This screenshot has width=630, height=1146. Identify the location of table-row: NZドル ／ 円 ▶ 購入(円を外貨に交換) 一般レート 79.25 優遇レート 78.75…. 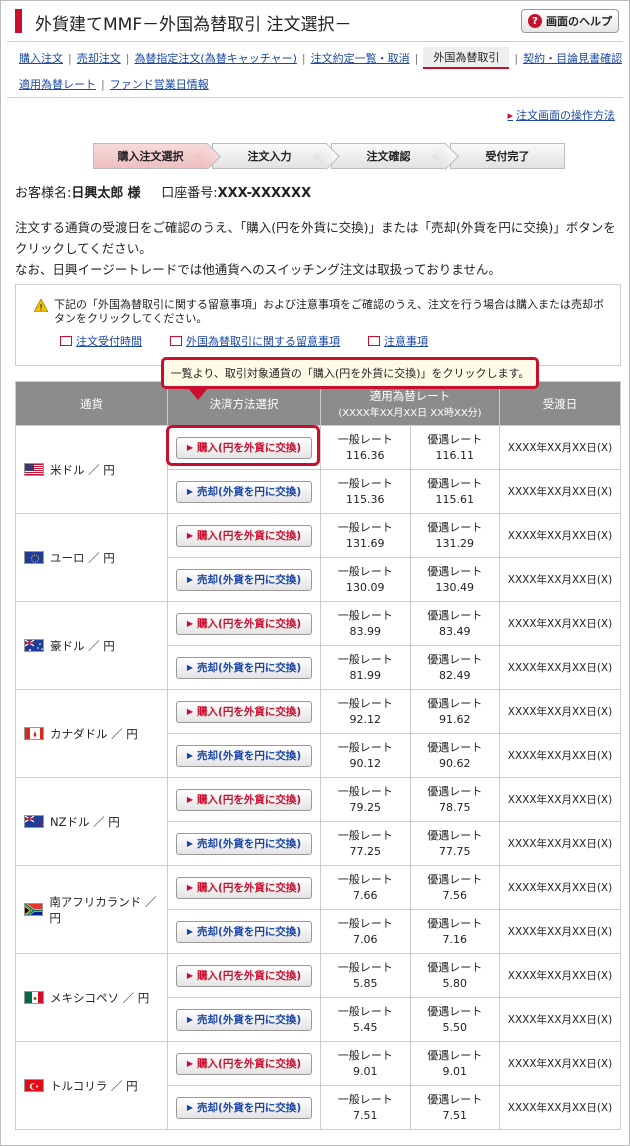
(318, 821).